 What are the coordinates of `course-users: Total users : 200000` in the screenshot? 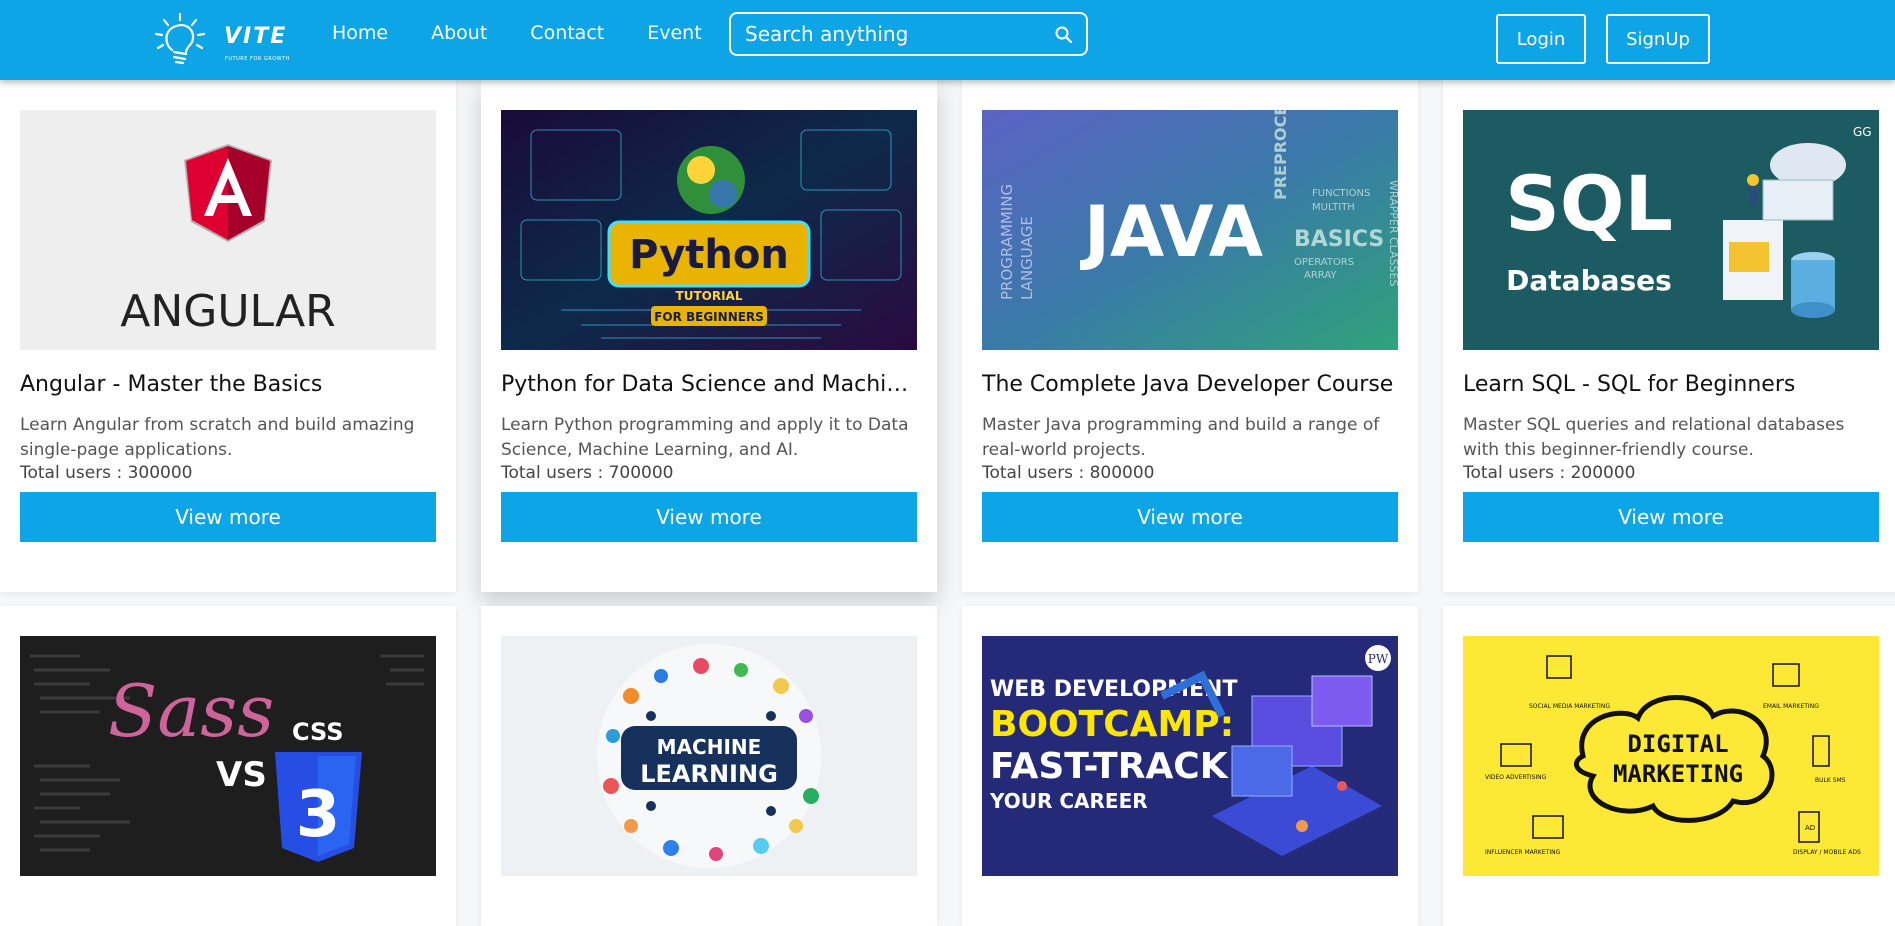 It's located at (1549, 473).